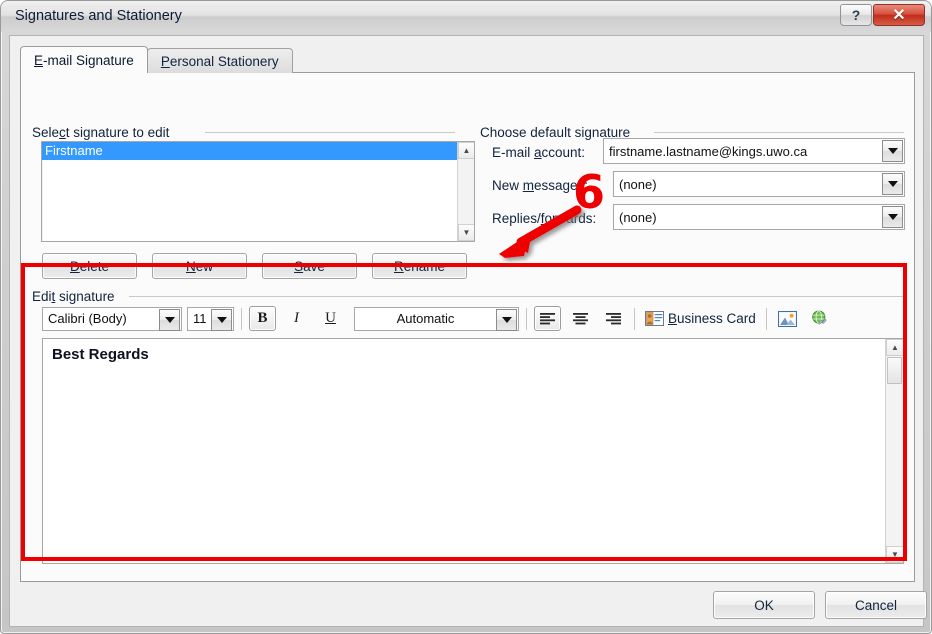 Image resolution: width=932 pixels, height=634 pixels. Describe the element at coordinates (73, 296) in the screenshot. I see `edit-signature-group-label: Edit signature` at that location.